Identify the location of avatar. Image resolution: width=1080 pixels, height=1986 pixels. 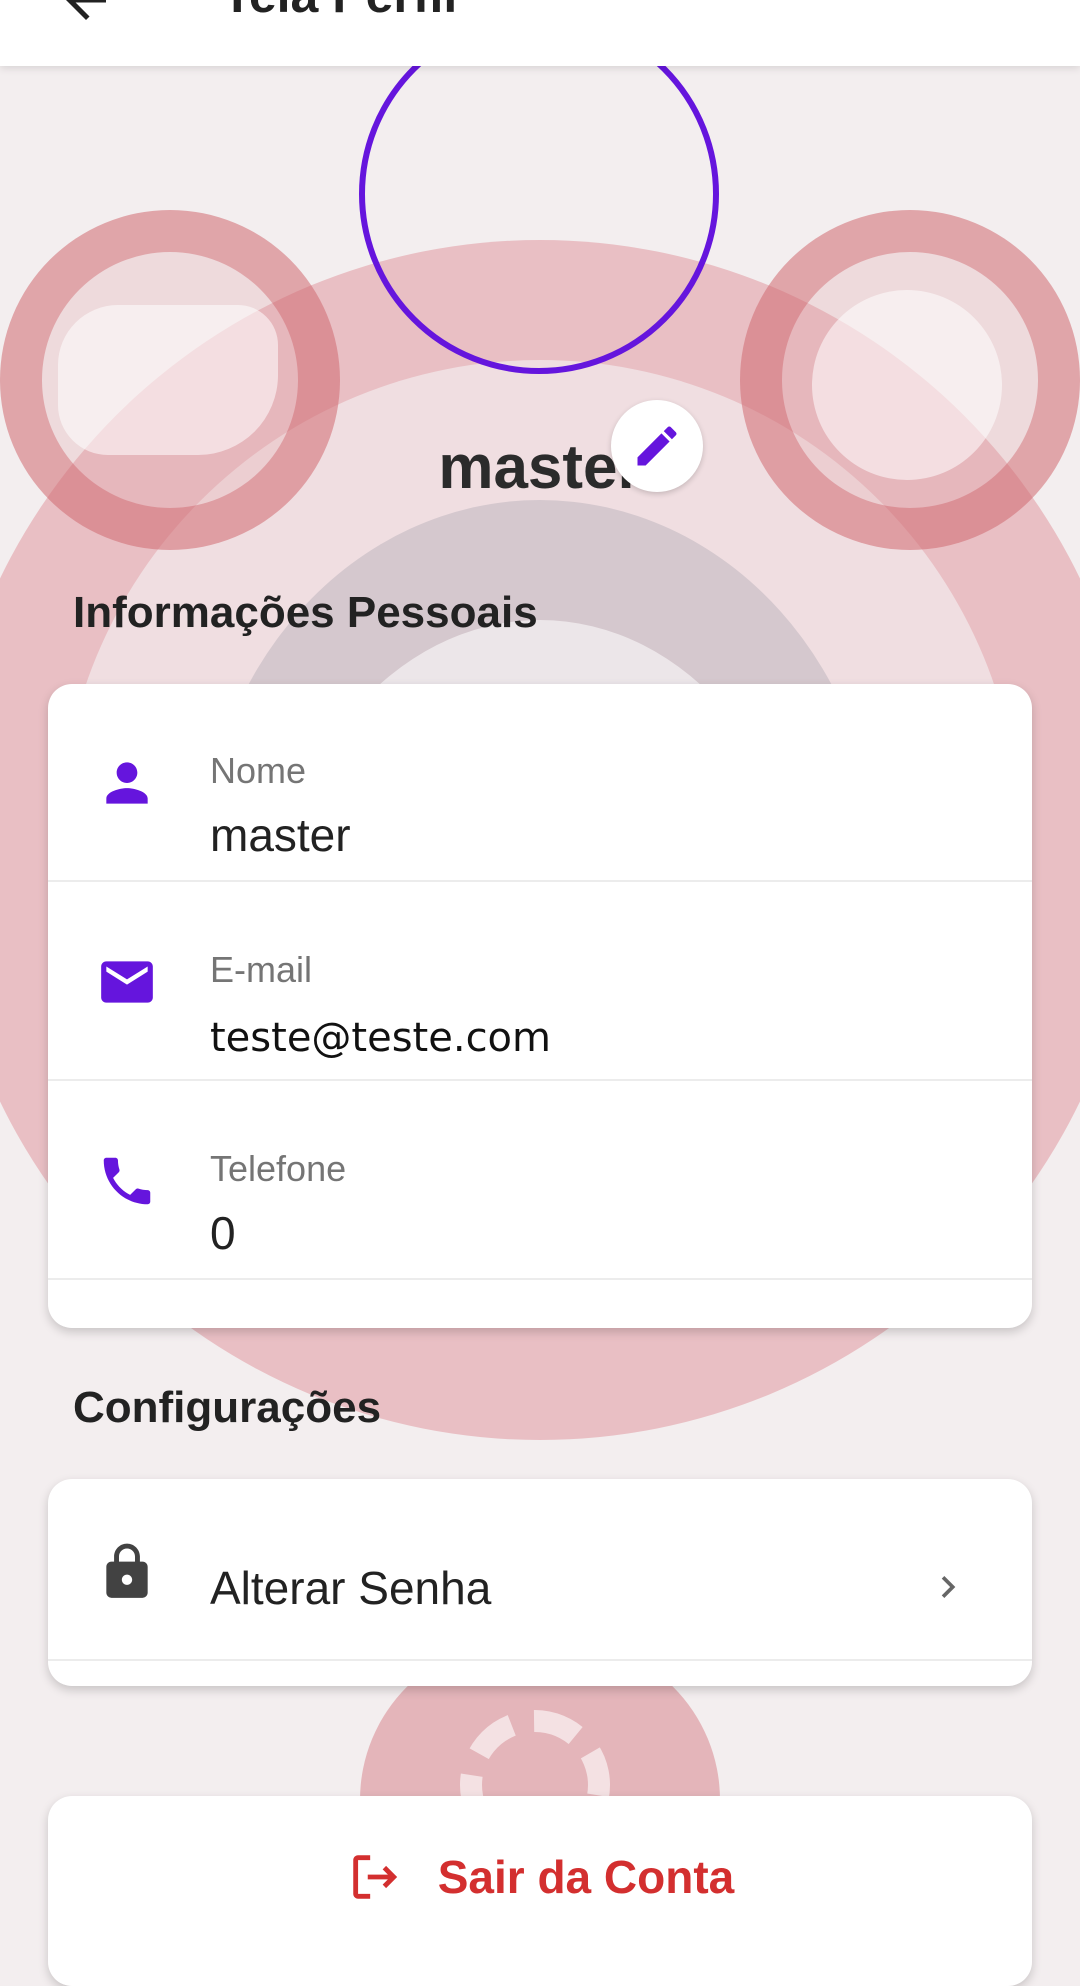
(539, 194).